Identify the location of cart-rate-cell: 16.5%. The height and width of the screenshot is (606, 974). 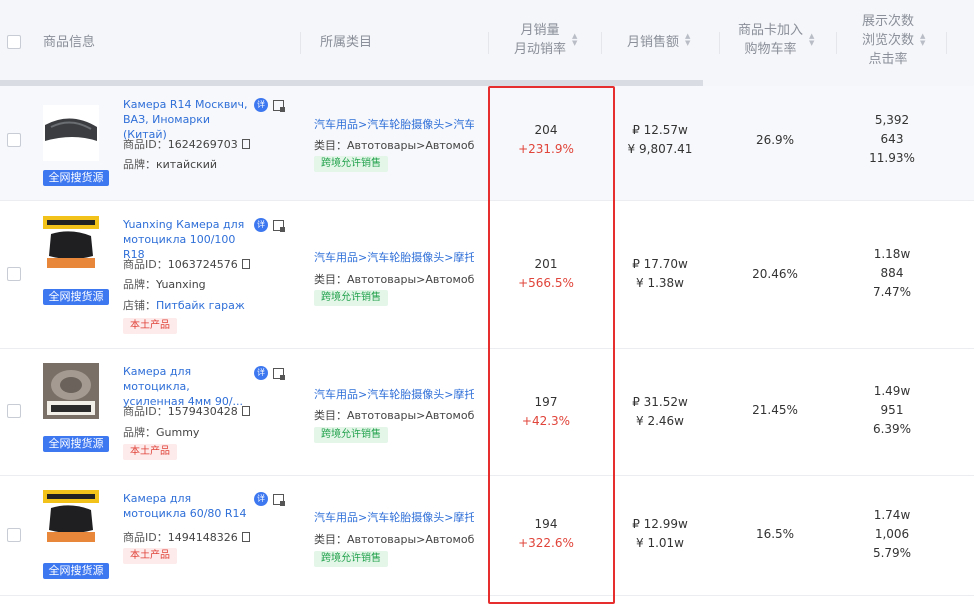
(775, 534).